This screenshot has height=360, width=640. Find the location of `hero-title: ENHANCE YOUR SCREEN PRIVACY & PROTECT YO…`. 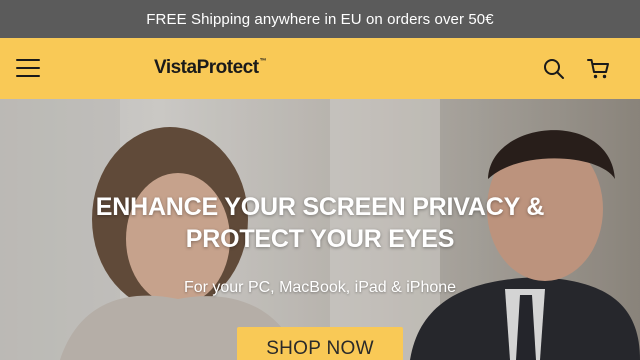

hero-title: ENHANCE YOUR SCREEN PRIVACY & PROTECT YO… is located at coordinates (320, 223).